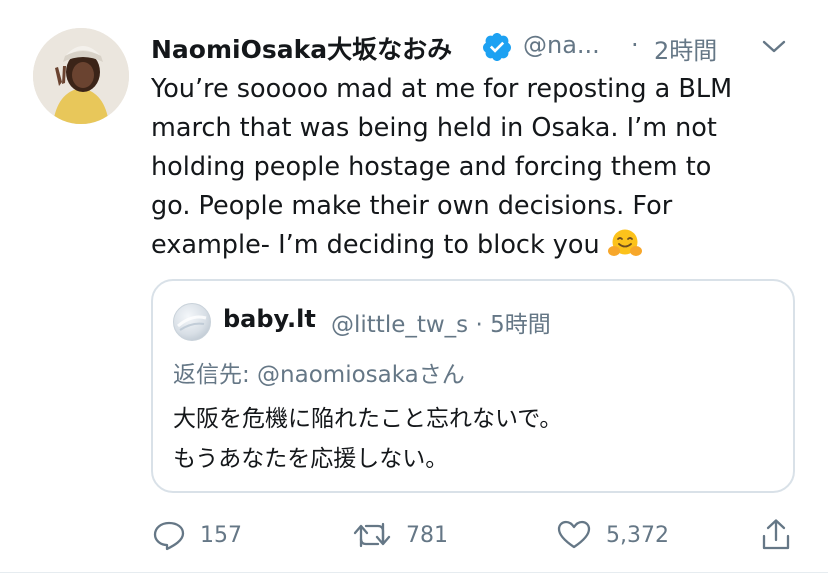 The width and height of the screenshot is (828, 576). Describe the element at coordinates (400, 535) in the screenshot. I see `retweet-button: 781` at that location.